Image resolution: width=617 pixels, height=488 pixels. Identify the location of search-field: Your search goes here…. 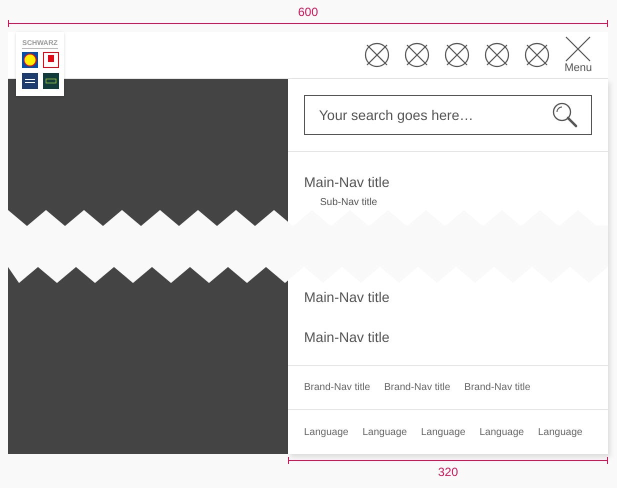
(448, 115).